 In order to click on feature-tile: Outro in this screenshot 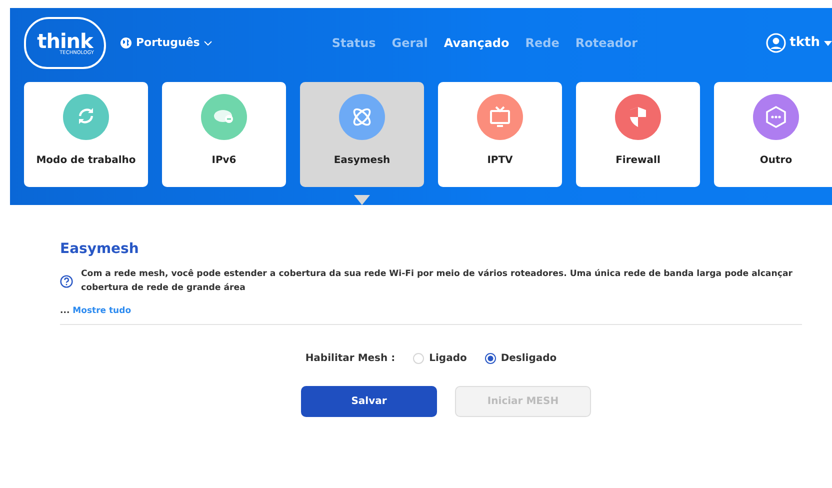, I will do `click(773, 134)`.